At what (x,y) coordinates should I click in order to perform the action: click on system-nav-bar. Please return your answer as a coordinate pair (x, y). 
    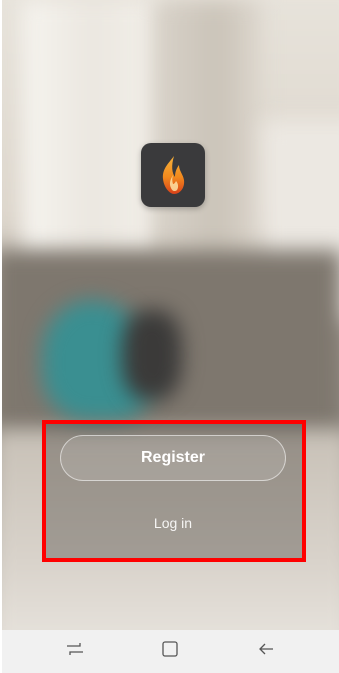
    Looking at the image, I should click on (170, 651).